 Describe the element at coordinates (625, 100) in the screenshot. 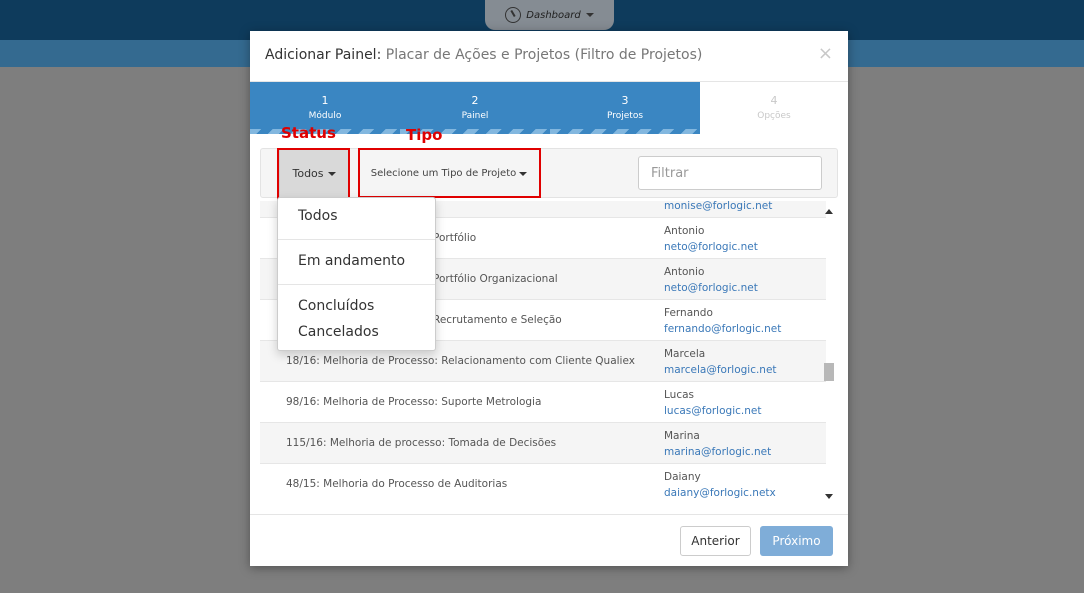

I see `step-number: 3` at that location.